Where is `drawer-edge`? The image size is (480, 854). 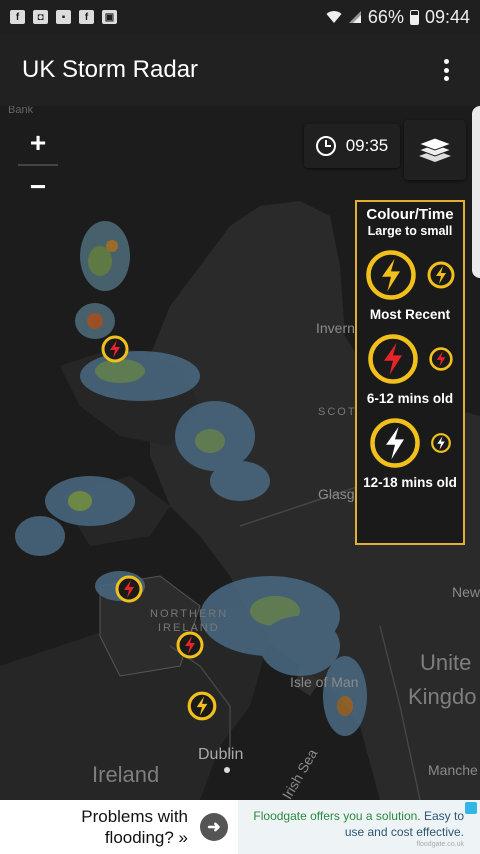 drawer-edge is located at coordinates (476, 192).